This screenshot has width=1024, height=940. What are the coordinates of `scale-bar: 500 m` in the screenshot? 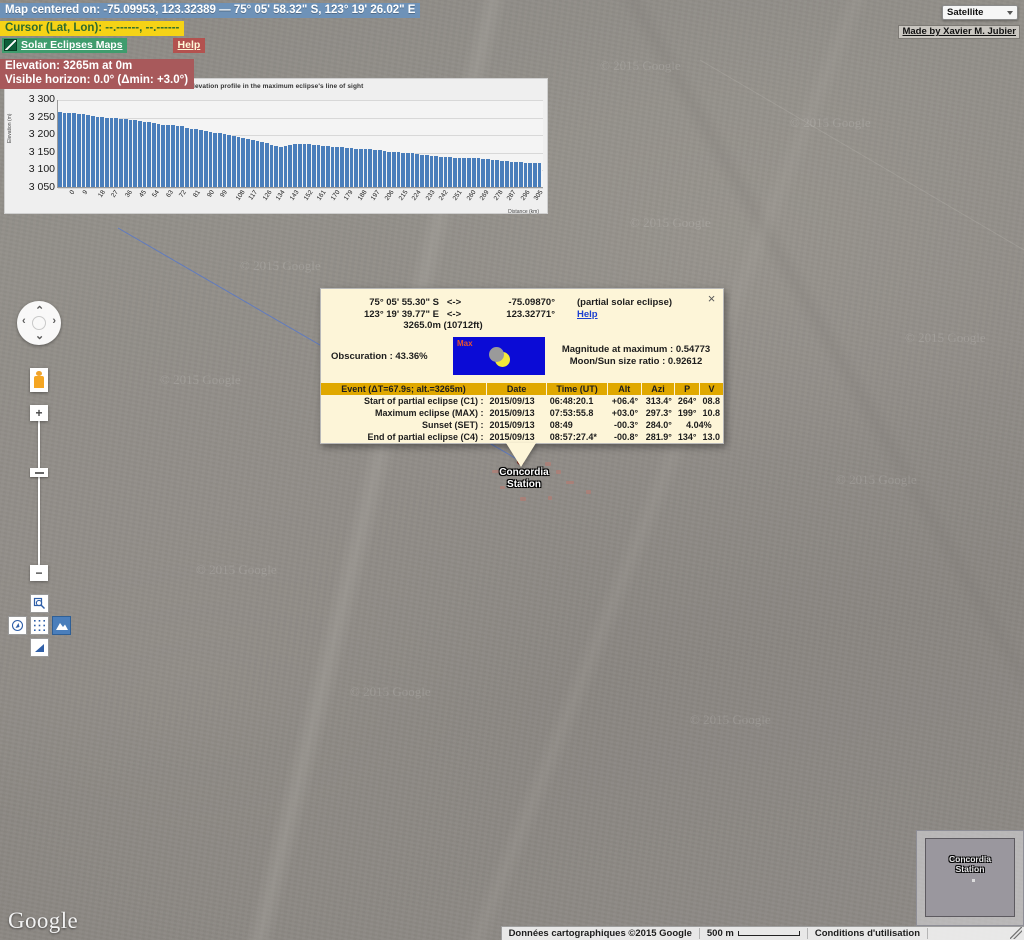 It's located at (754, 933).